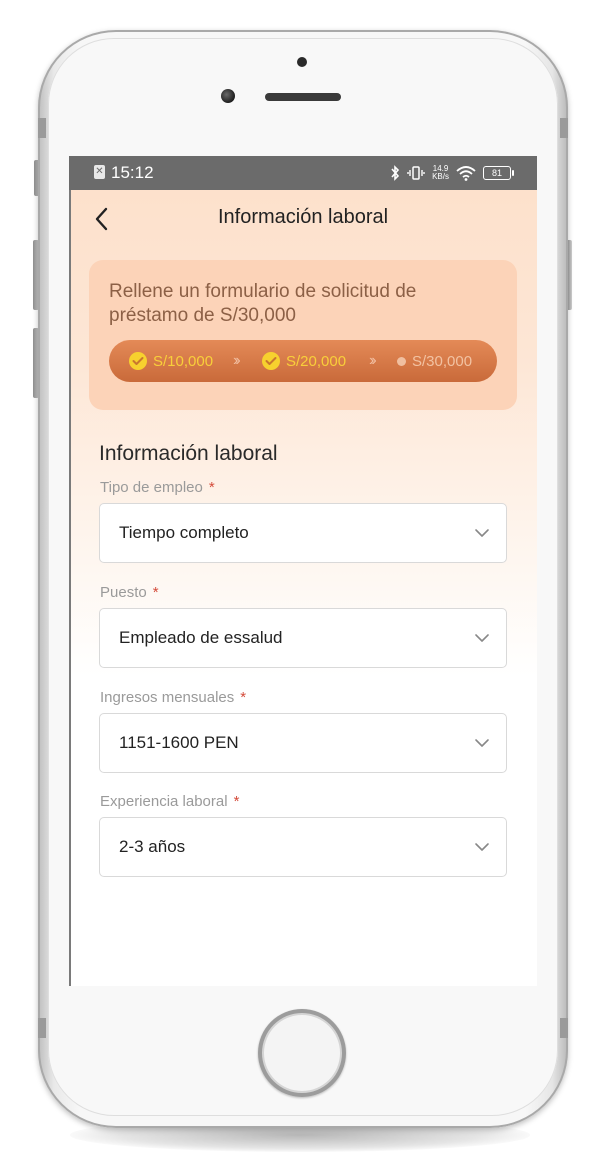 The image size is (600, 1168). Describe the element at coordinates (416, 173) in the screenshot. I see `vibrate-icon` at that location.